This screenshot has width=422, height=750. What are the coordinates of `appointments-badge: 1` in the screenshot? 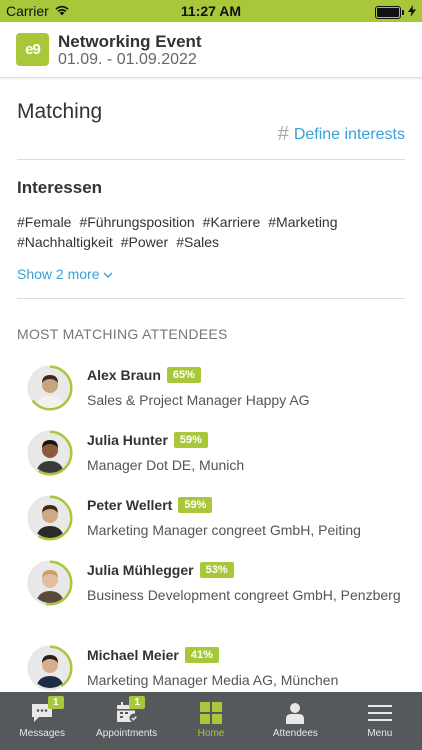 It's located at (137, 702).